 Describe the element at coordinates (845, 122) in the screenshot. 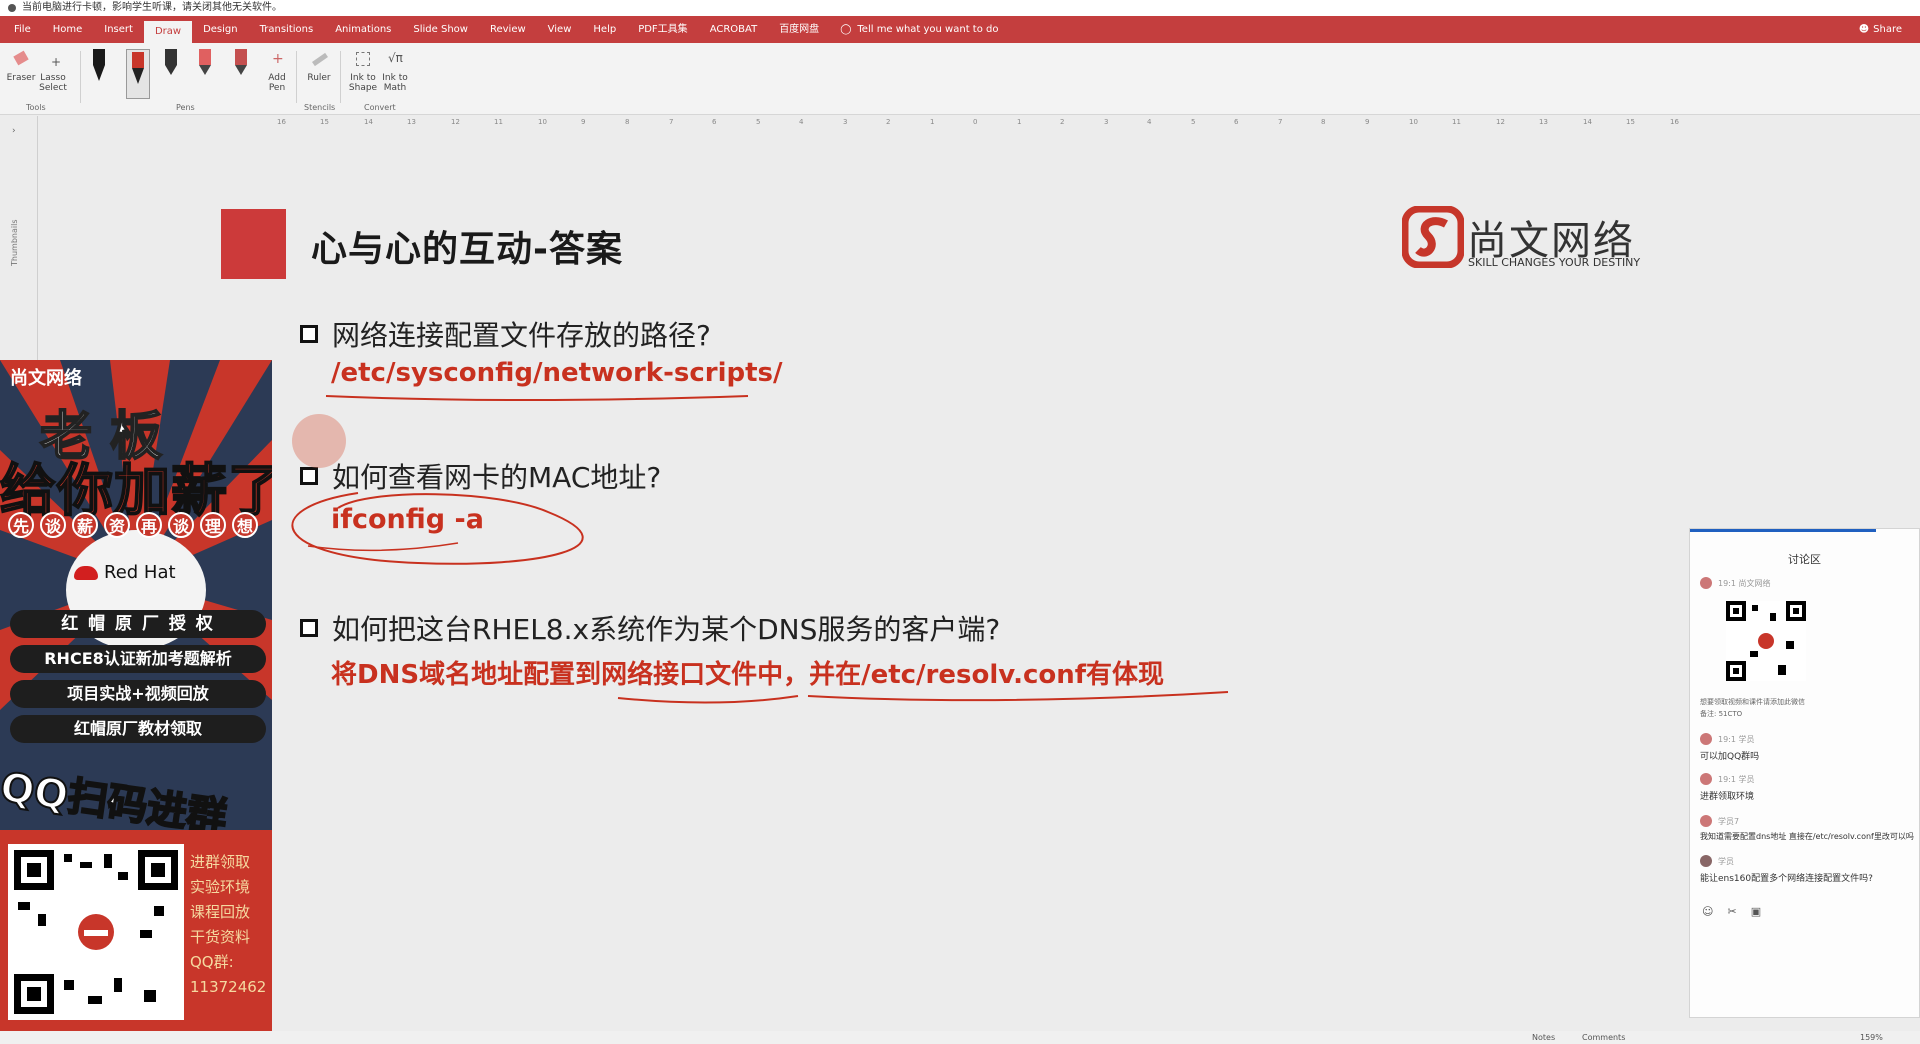

I see `ruler-tick: 3` at that location.